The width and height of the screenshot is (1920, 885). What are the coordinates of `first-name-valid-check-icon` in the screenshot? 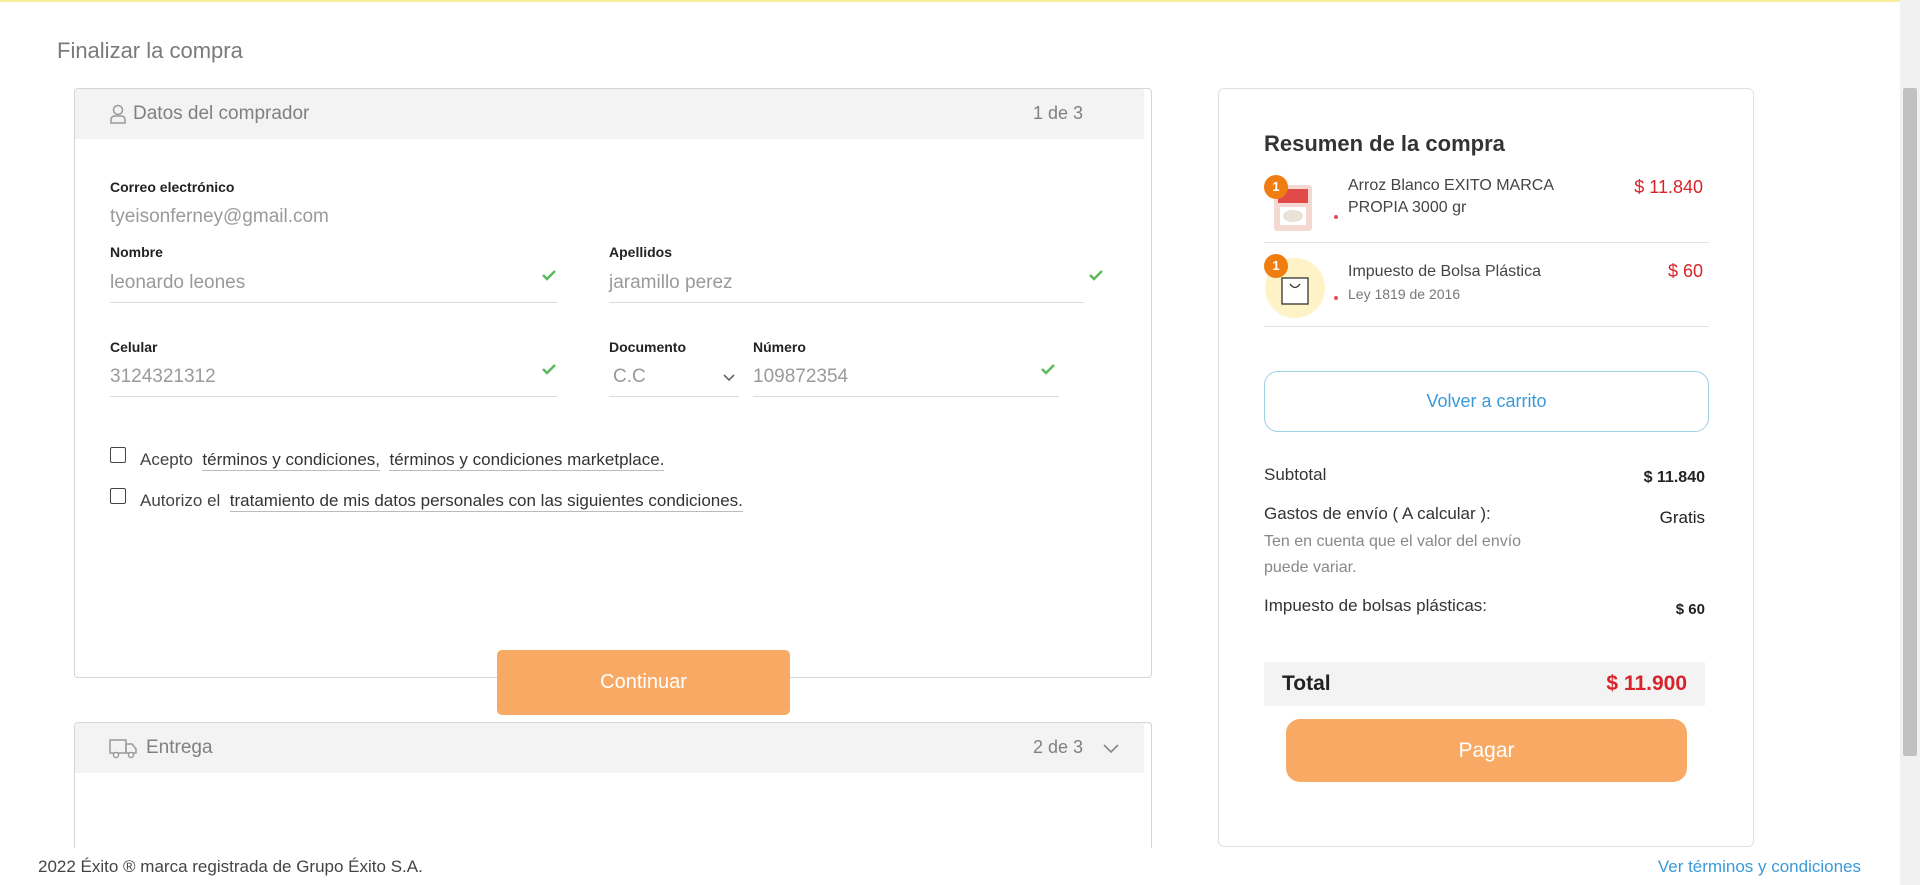 It's located at (549, 275).